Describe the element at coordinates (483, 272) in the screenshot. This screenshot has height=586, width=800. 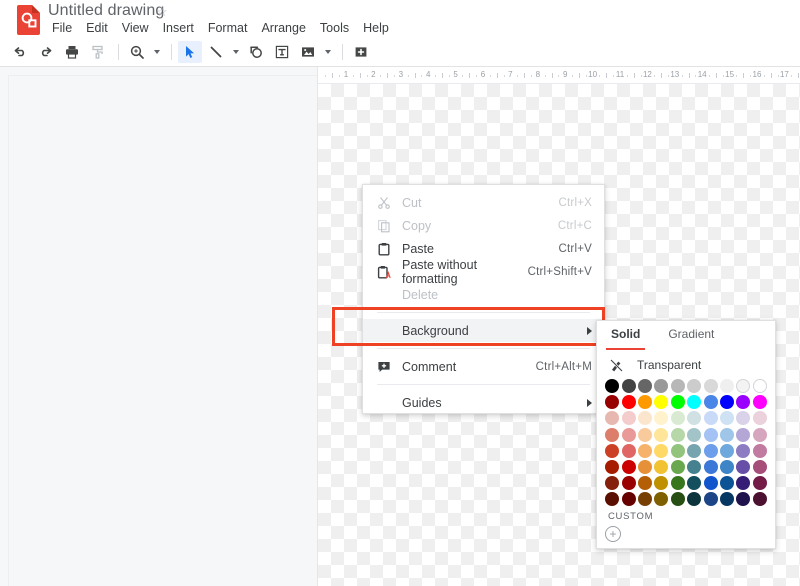
I see `menu-item-paste-without-formatting: Paste without formatting Ctrl+Shift+V` at that location.